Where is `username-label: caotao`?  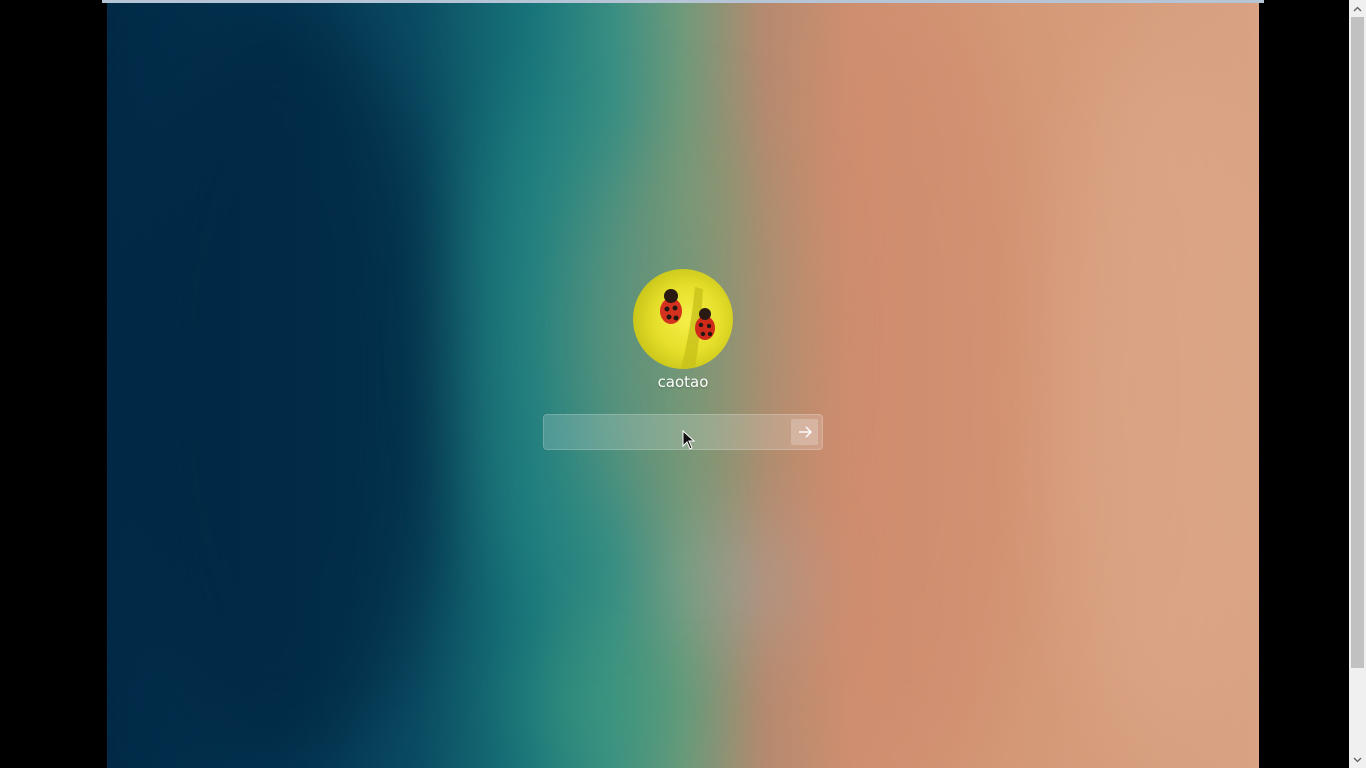
username-label: caotao is located at coordinates (683, 382).